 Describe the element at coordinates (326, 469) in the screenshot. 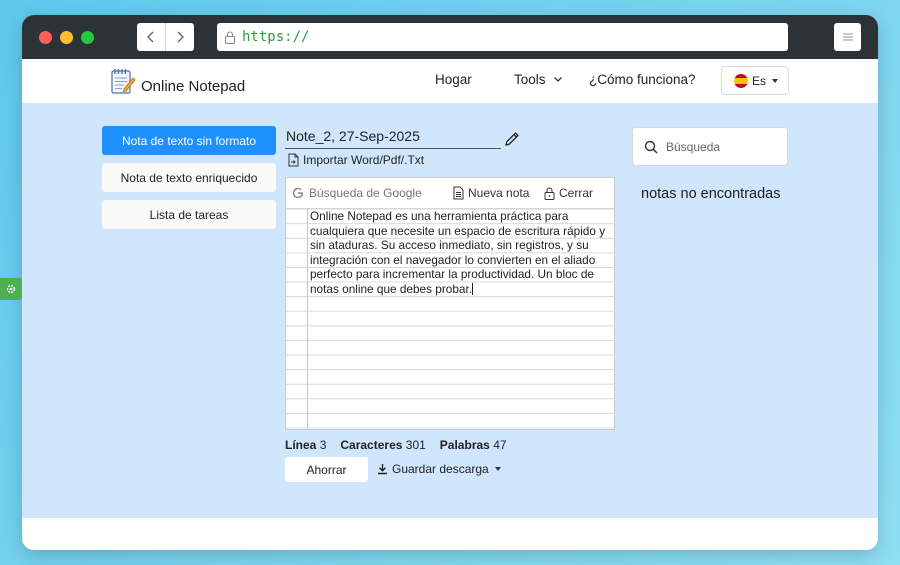

I see `save-button: Ahorrar` at that location.